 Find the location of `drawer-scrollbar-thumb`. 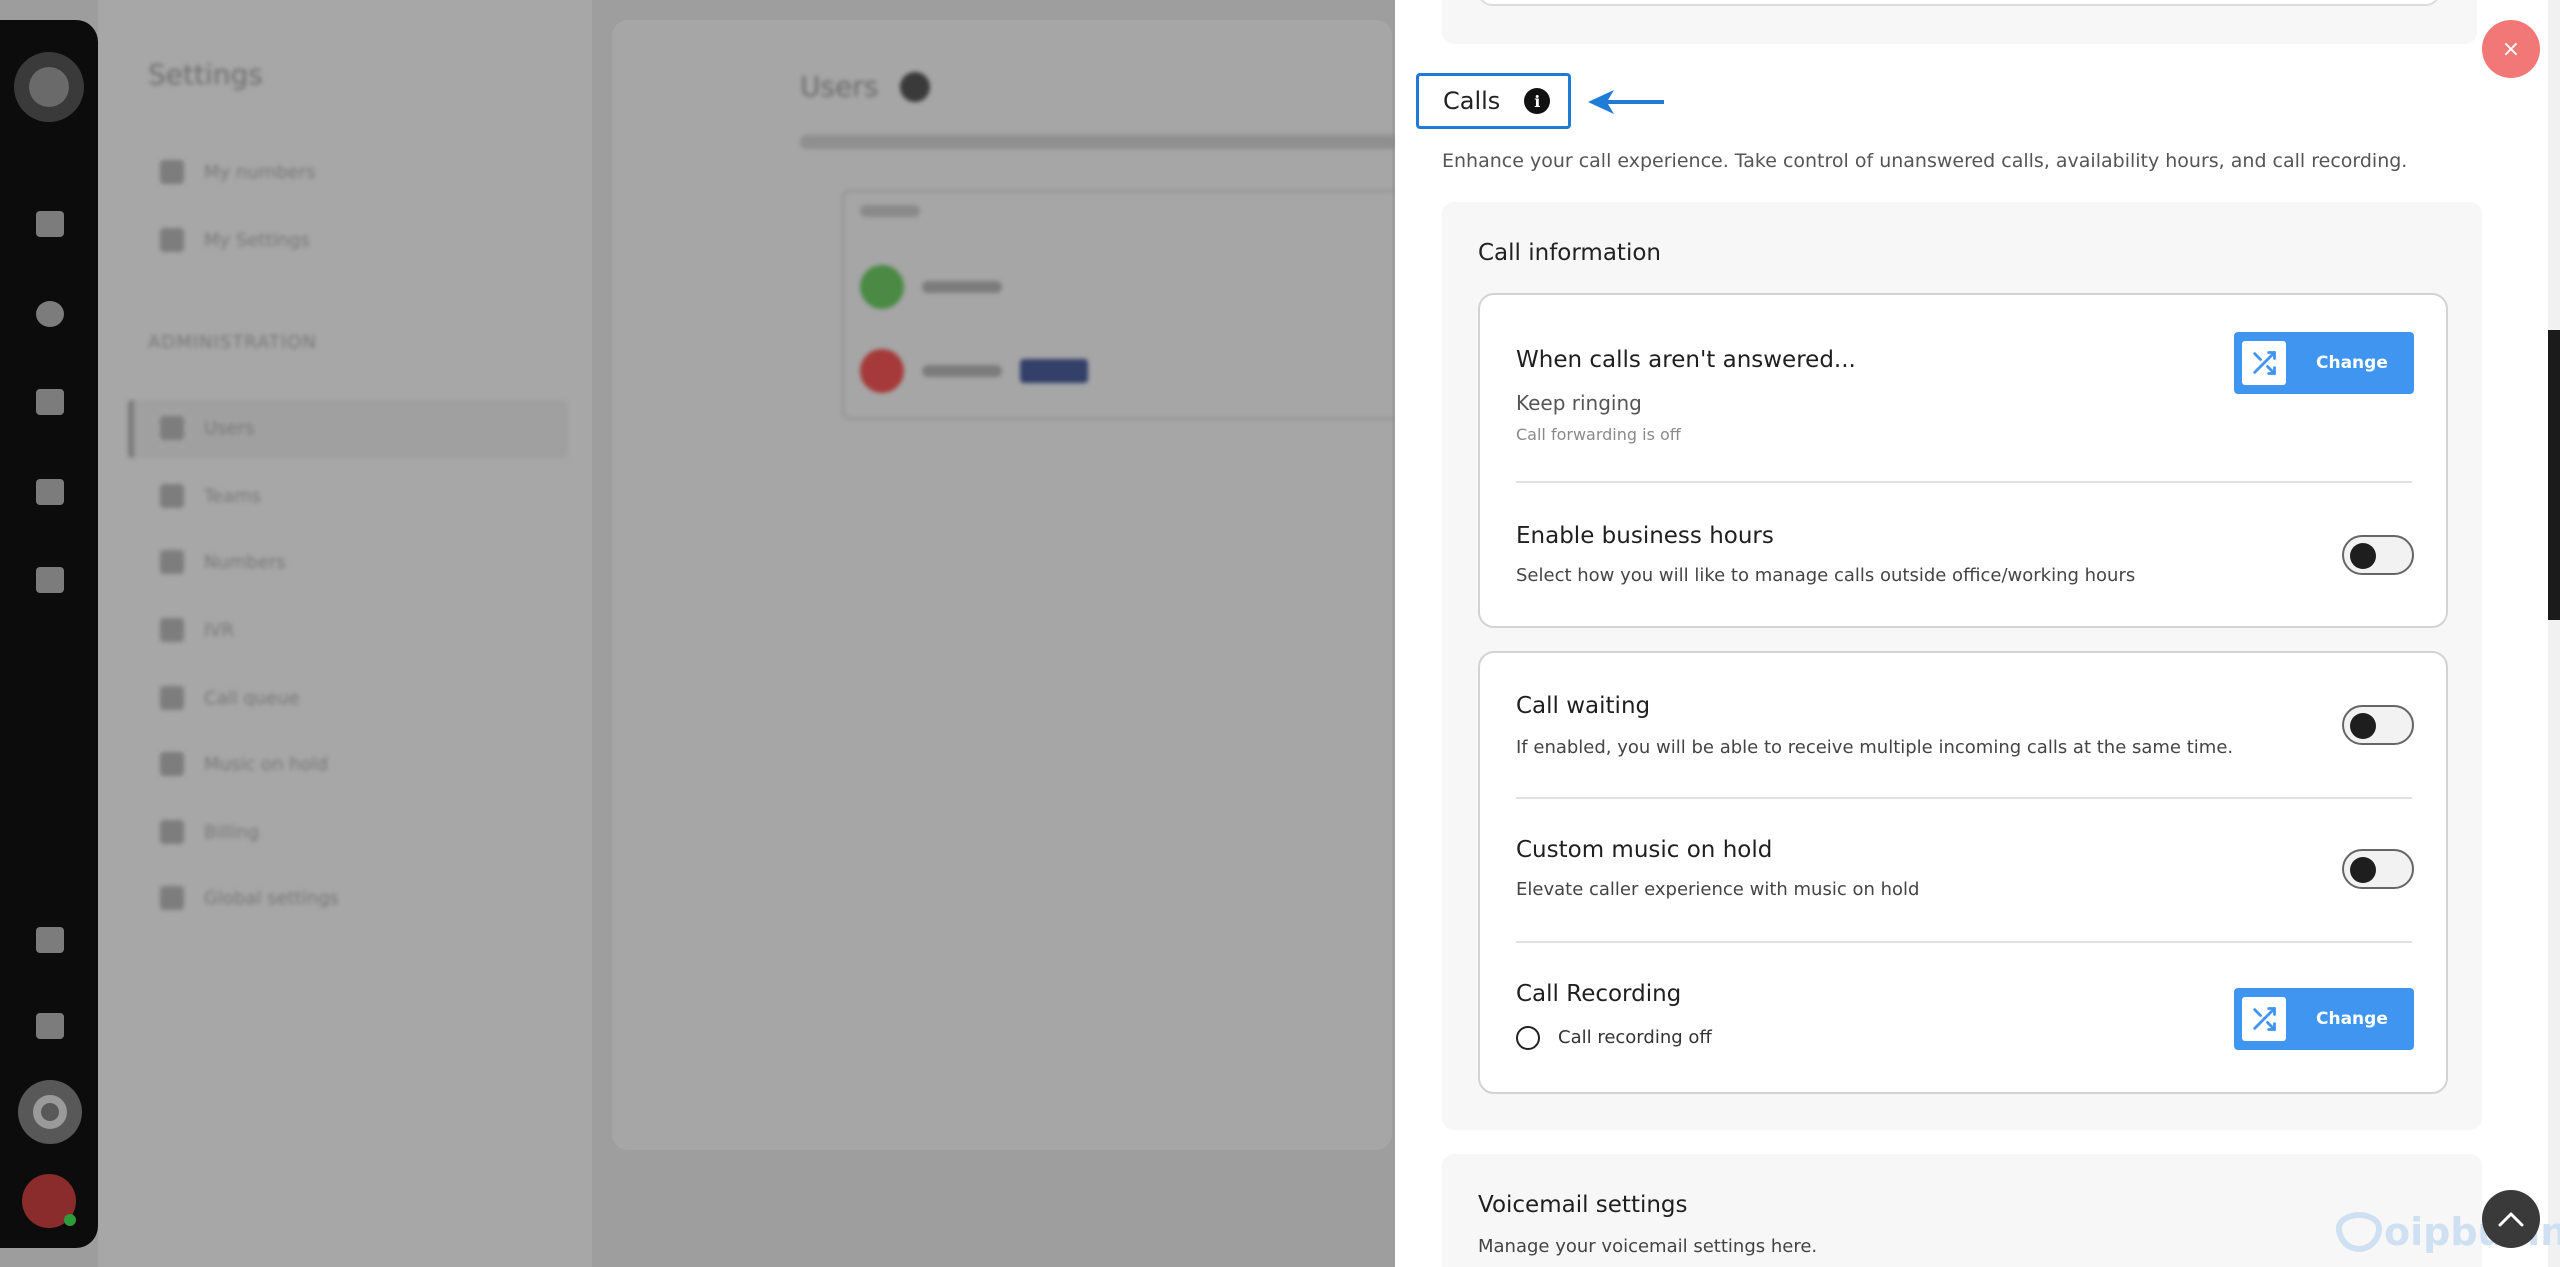

drawer-scrollbar-thumb is located at coordinates (2554, 475).